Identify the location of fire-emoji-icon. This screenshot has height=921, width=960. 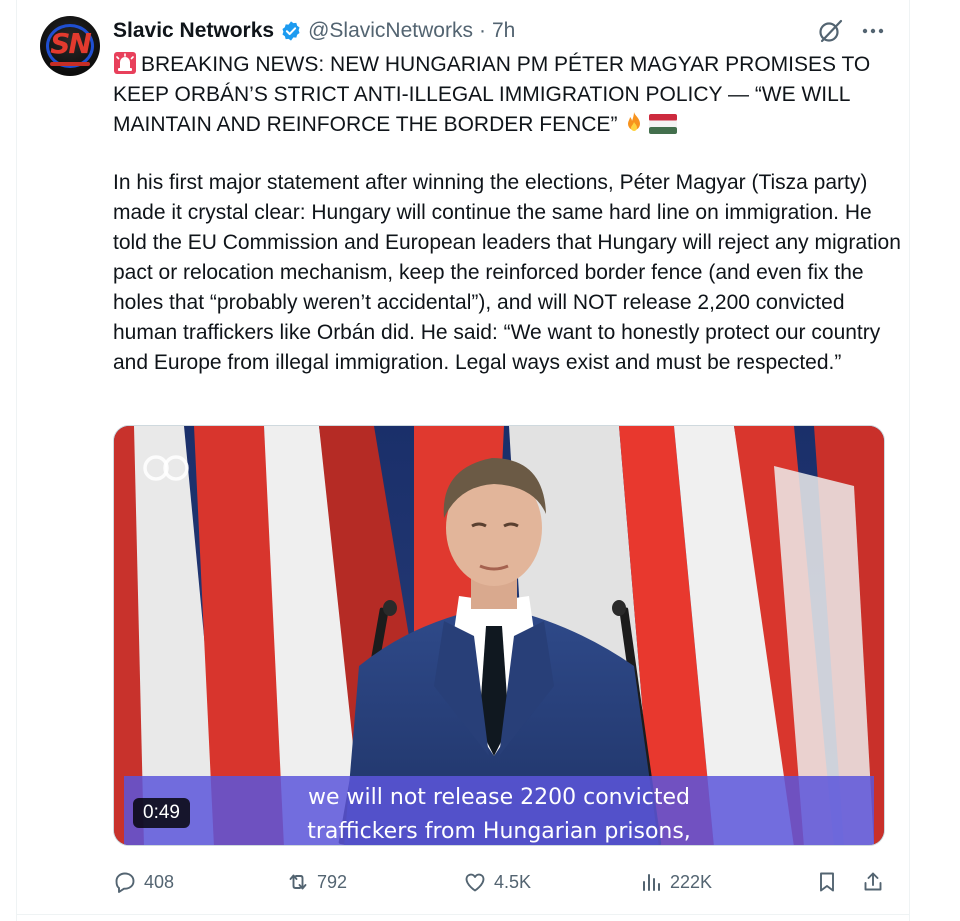
(634, 121).